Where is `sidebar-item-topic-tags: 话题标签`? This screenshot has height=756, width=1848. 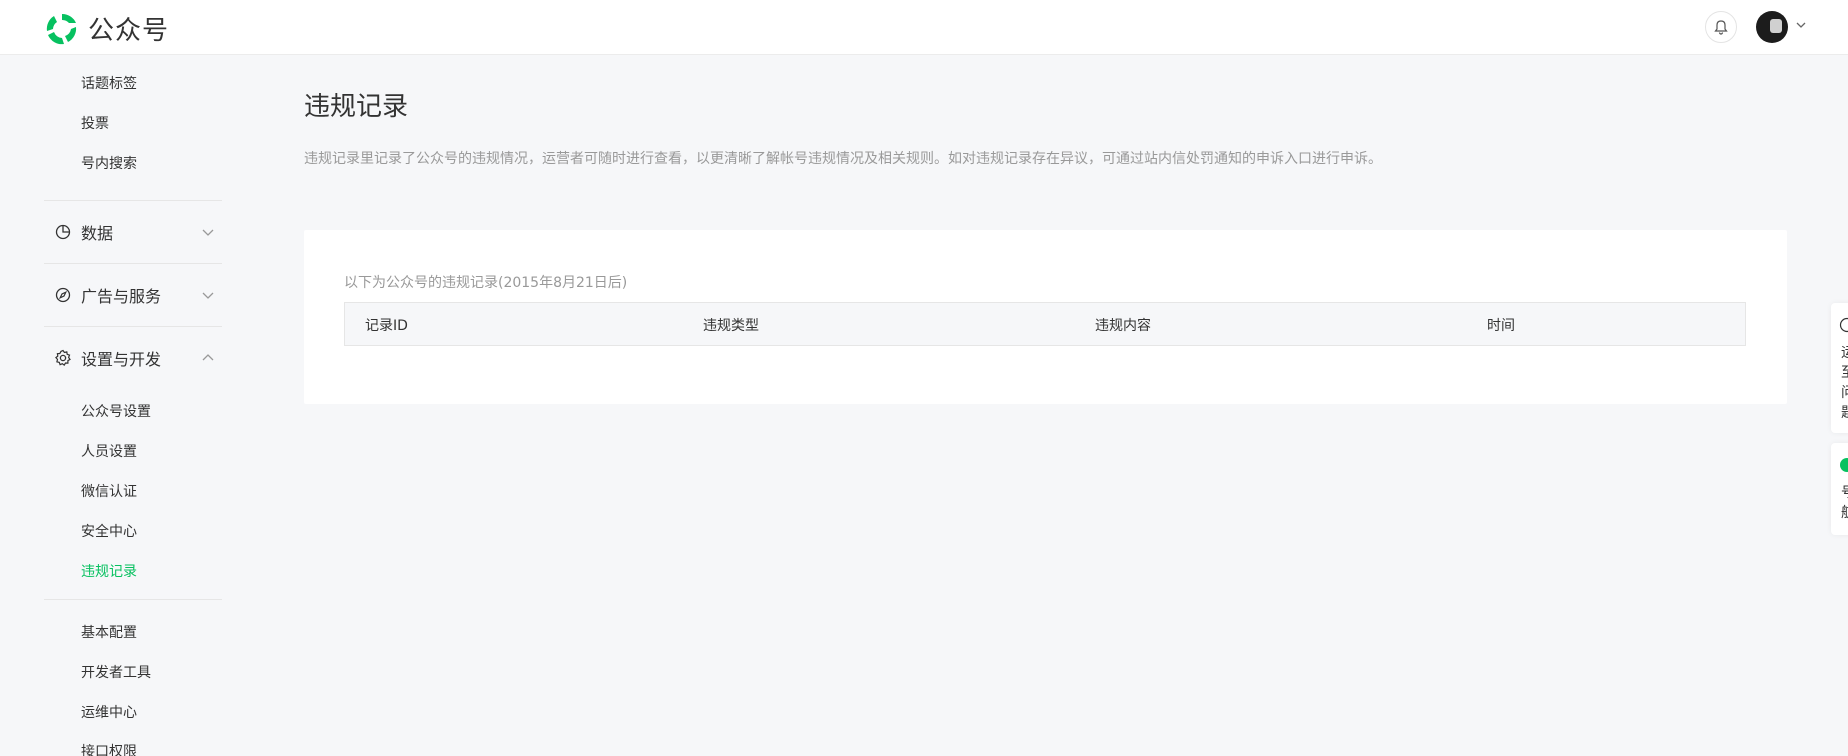
sidebar-item-topic-tags: 话题标签 is located at coordinates (109, 83).